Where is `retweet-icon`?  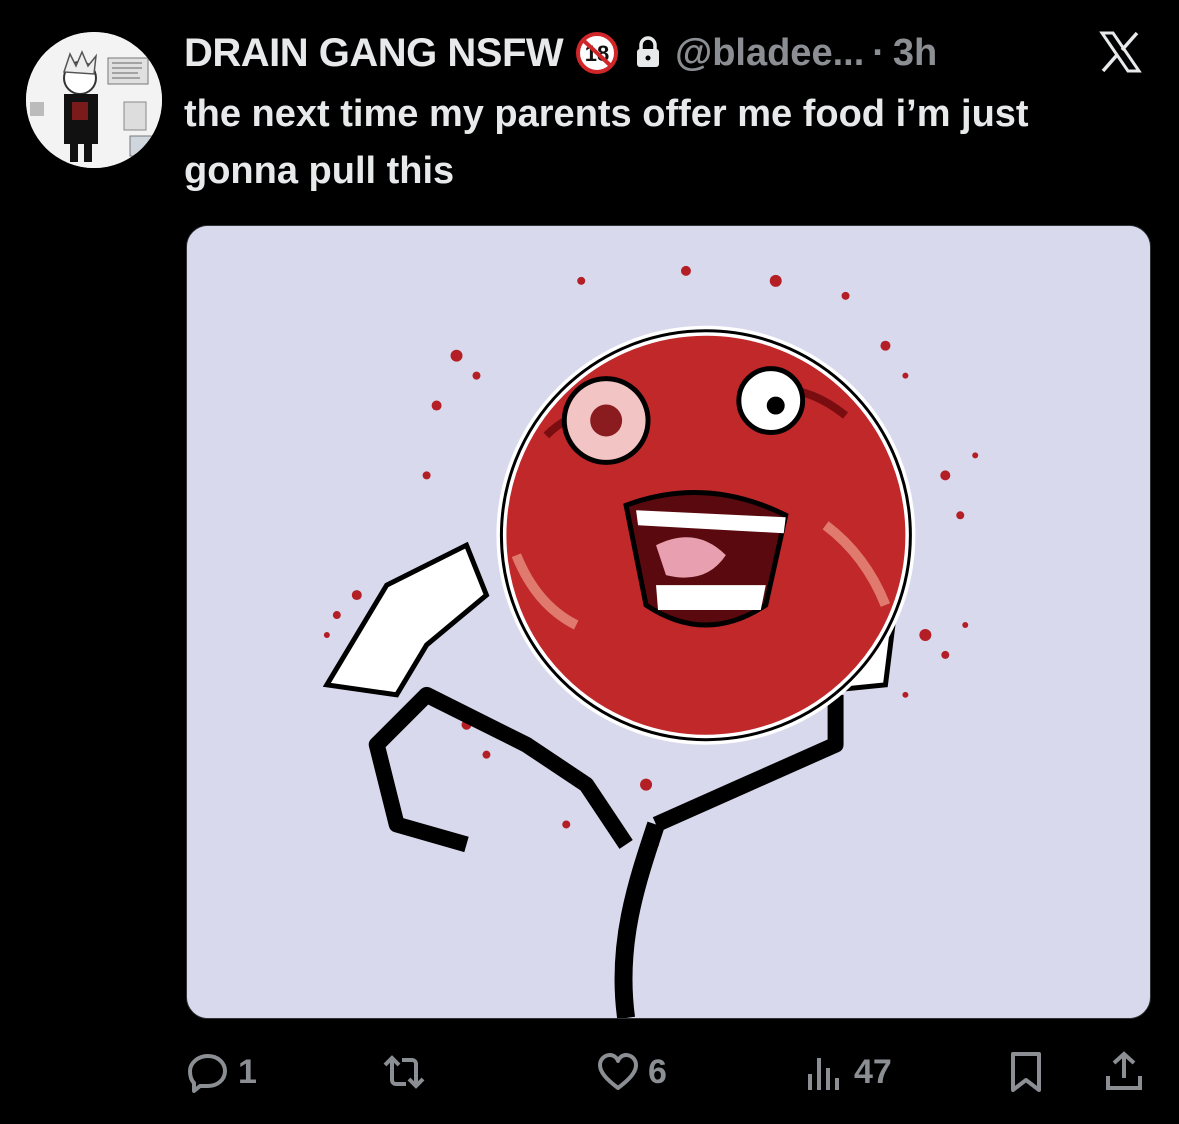 retweet-icon is located at coordinates (404, 1072).